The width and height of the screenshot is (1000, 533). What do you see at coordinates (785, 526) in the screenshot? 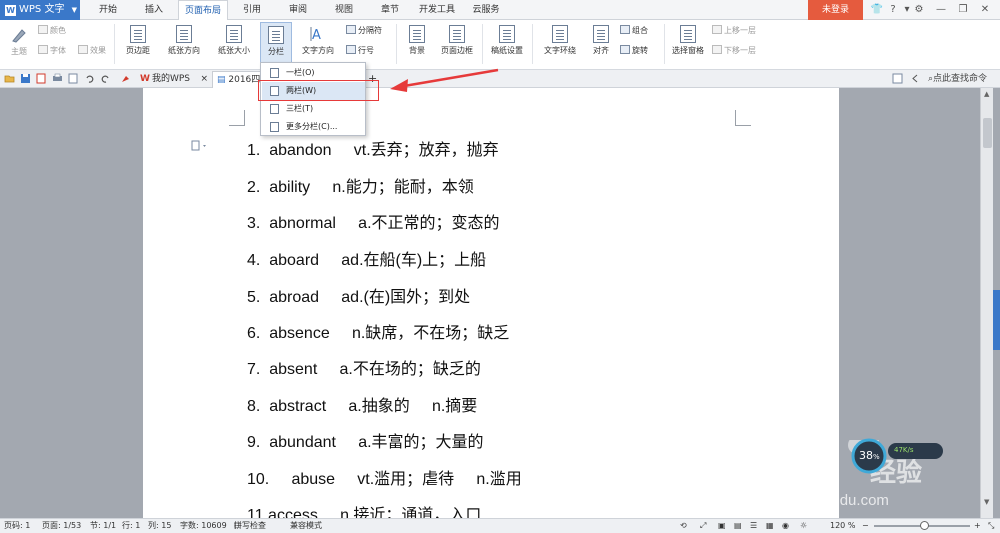
I see `eye-care-icon: ◉` at bounding box center [785, 526].